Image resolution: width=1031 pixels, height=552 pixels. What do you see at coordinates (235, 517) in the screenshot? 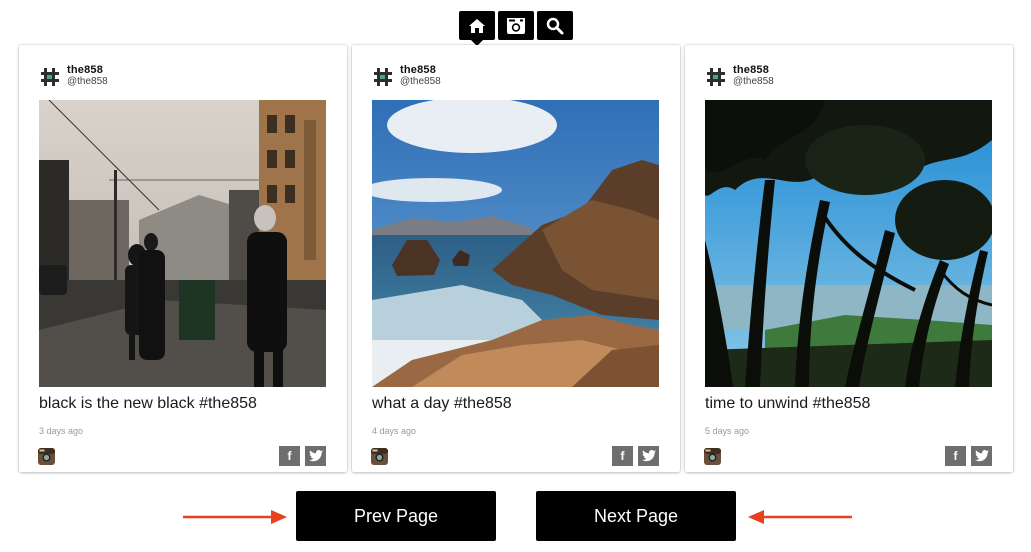
I see `arrow-right-indicator-icon` at bounding box center [235, 517].